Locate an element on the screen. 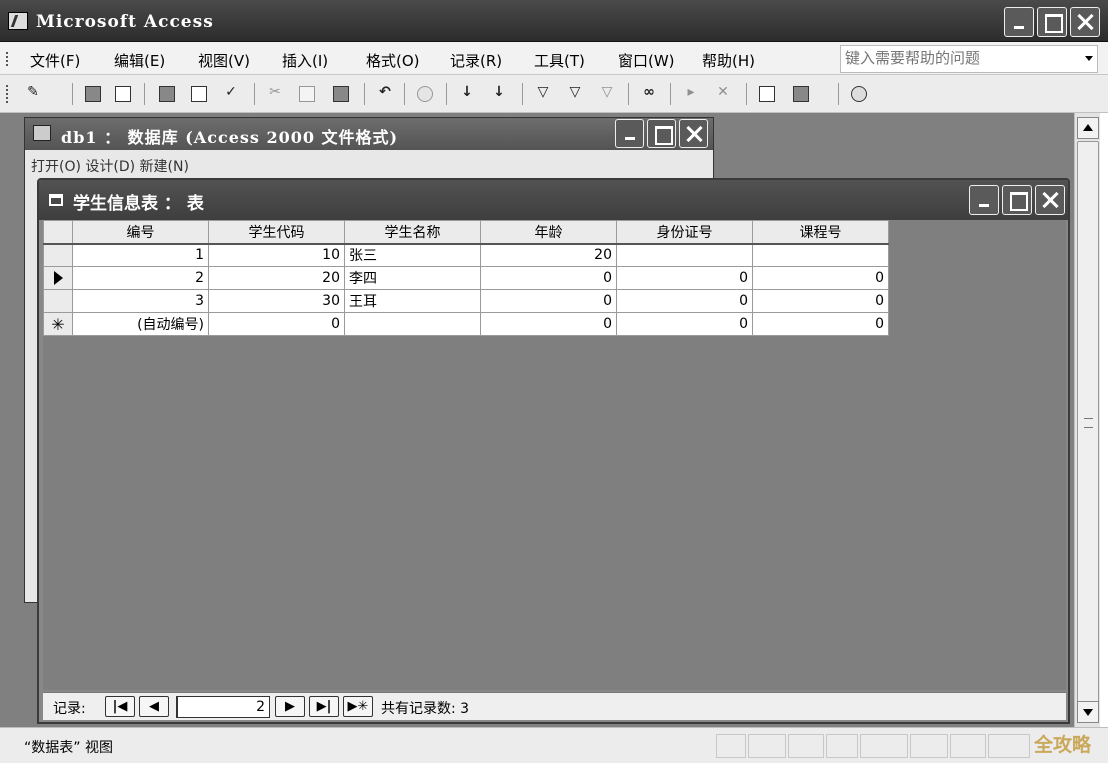  menu-insert: 插入(I) is located at coordinates (305, 60).